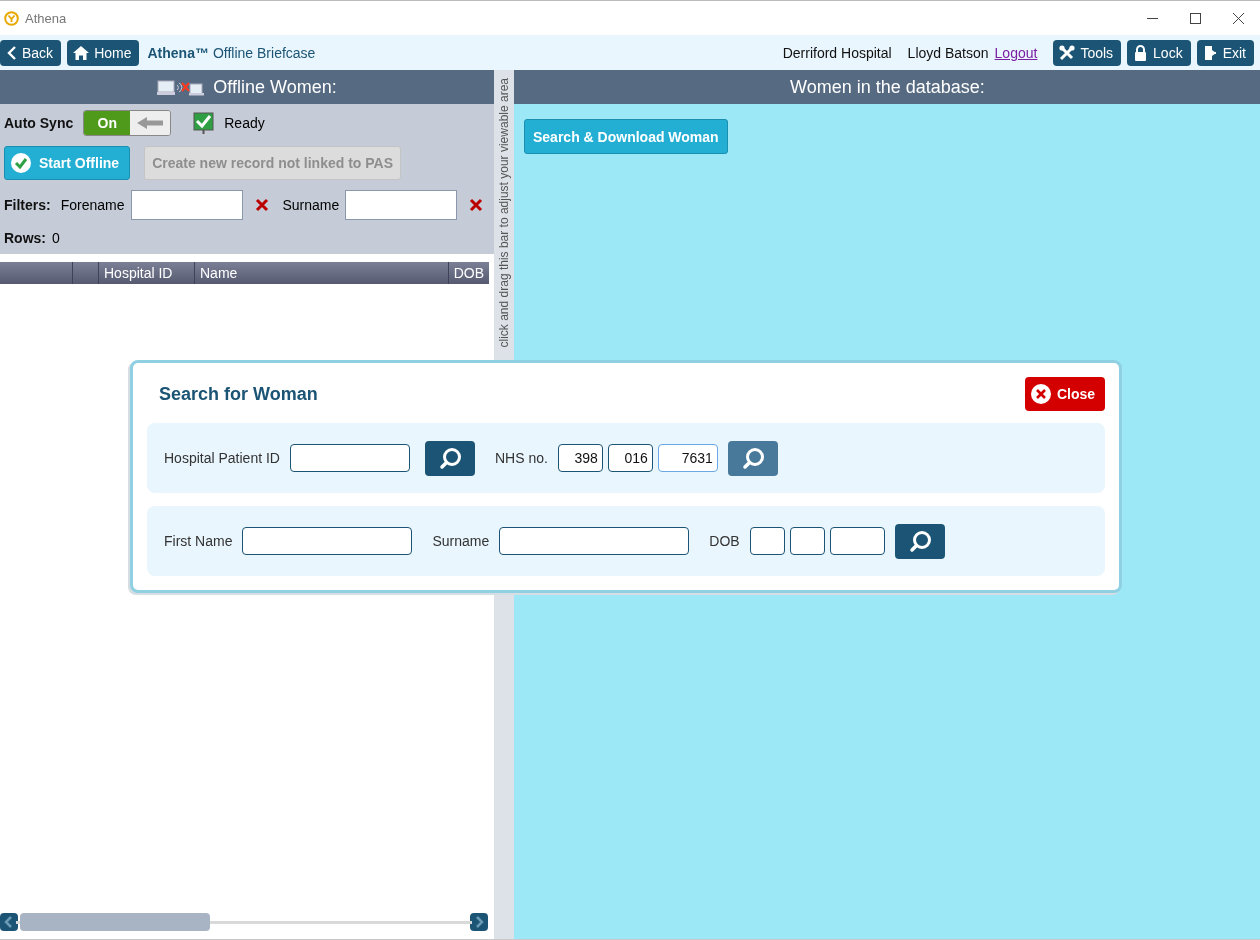  Describe the element at coordinates (92, 205) in the screenshot. I see `filter-label: Forename` at that location.